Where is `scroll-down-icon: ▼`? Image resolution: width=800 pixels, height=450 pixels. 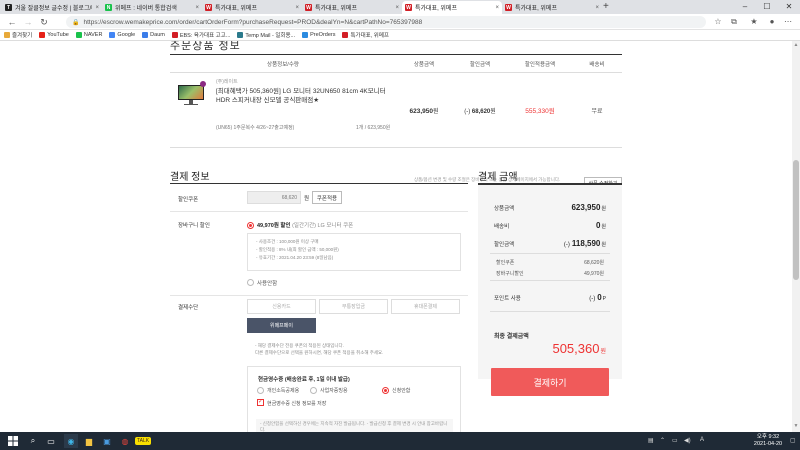
scroll-down-icon: ▼ is located at coordinates (796, 427).